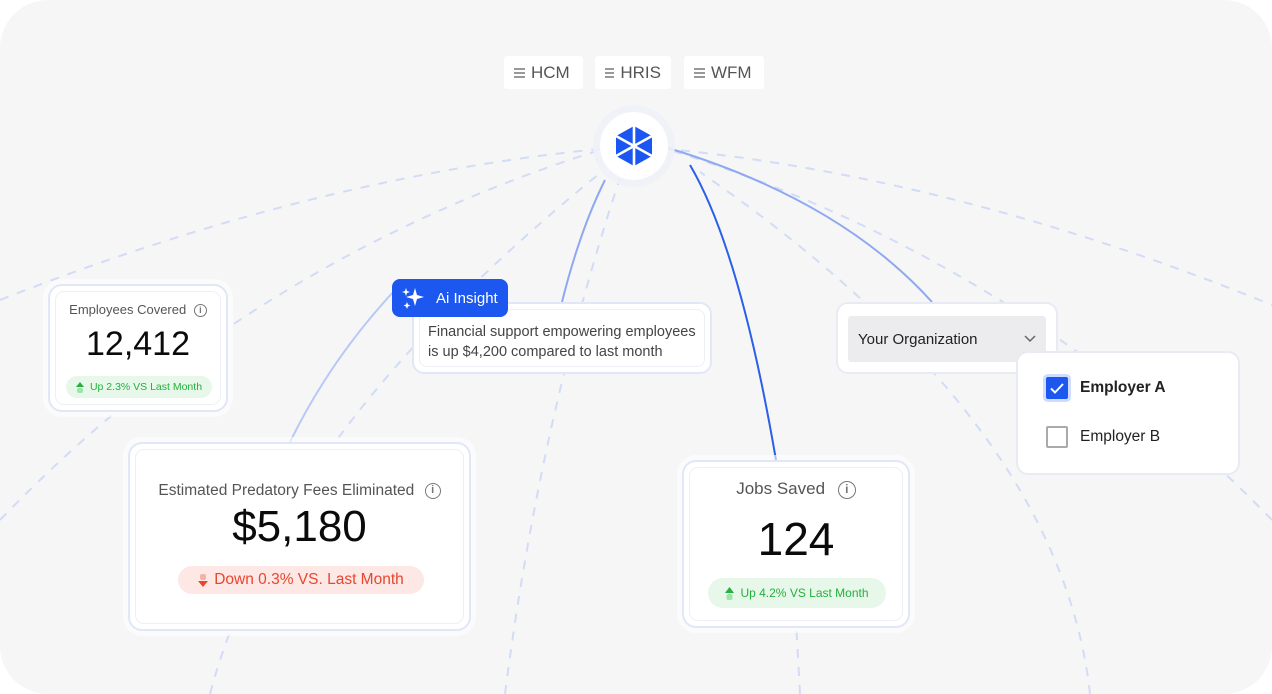  I want to click on organization-select: Your Organization, so click(947, 339).